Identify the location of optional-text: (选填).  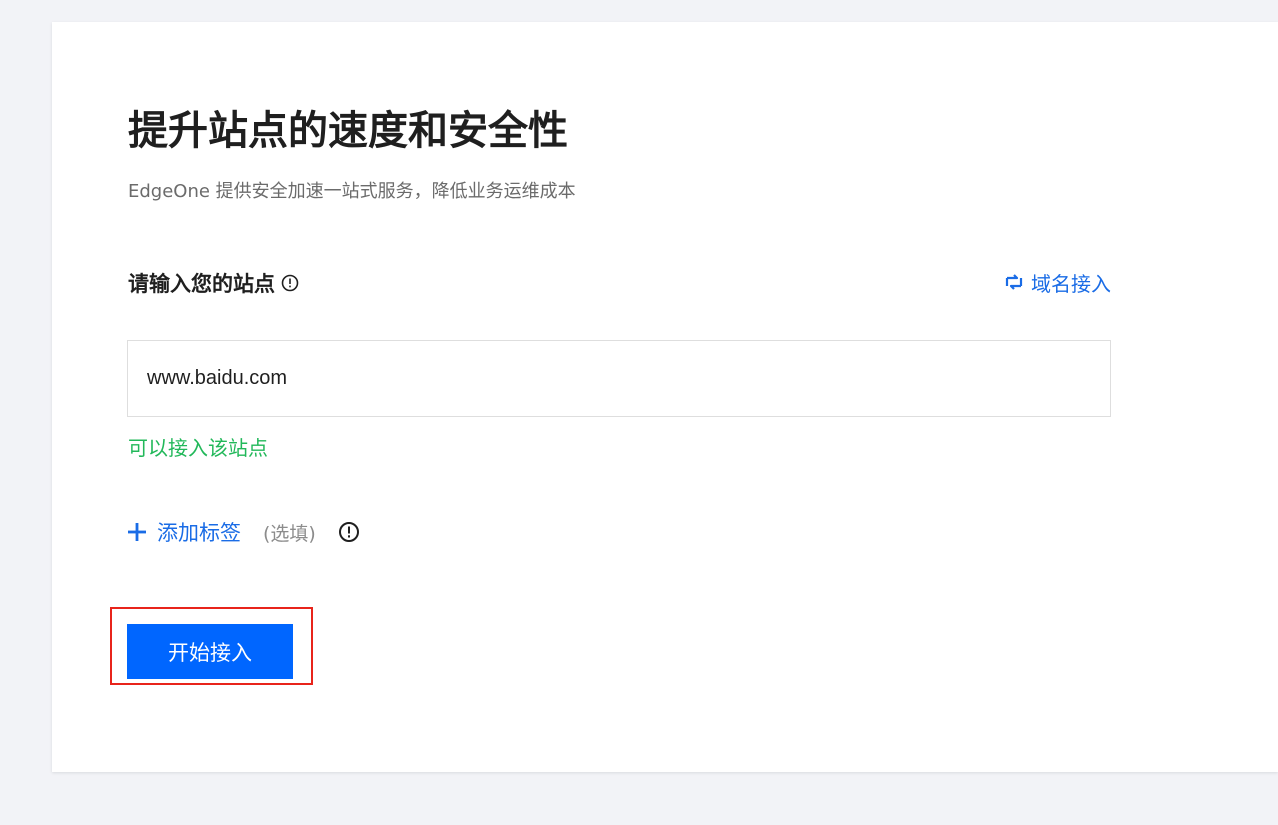
(289, 533).